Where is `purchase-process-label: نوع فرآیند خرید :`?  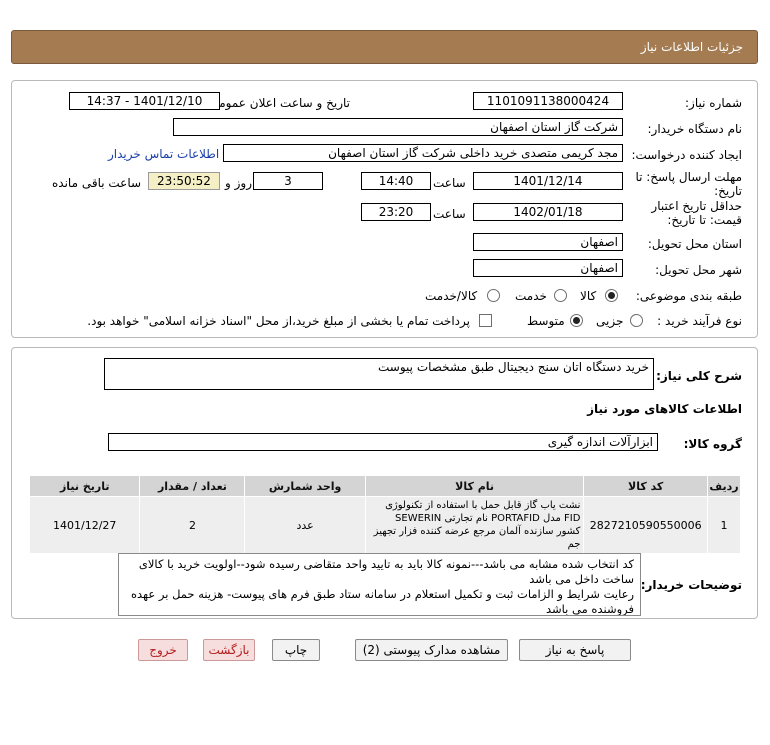
purchase-process-label: نوع فرآیند خرید : is located at coordinates (699, 321).